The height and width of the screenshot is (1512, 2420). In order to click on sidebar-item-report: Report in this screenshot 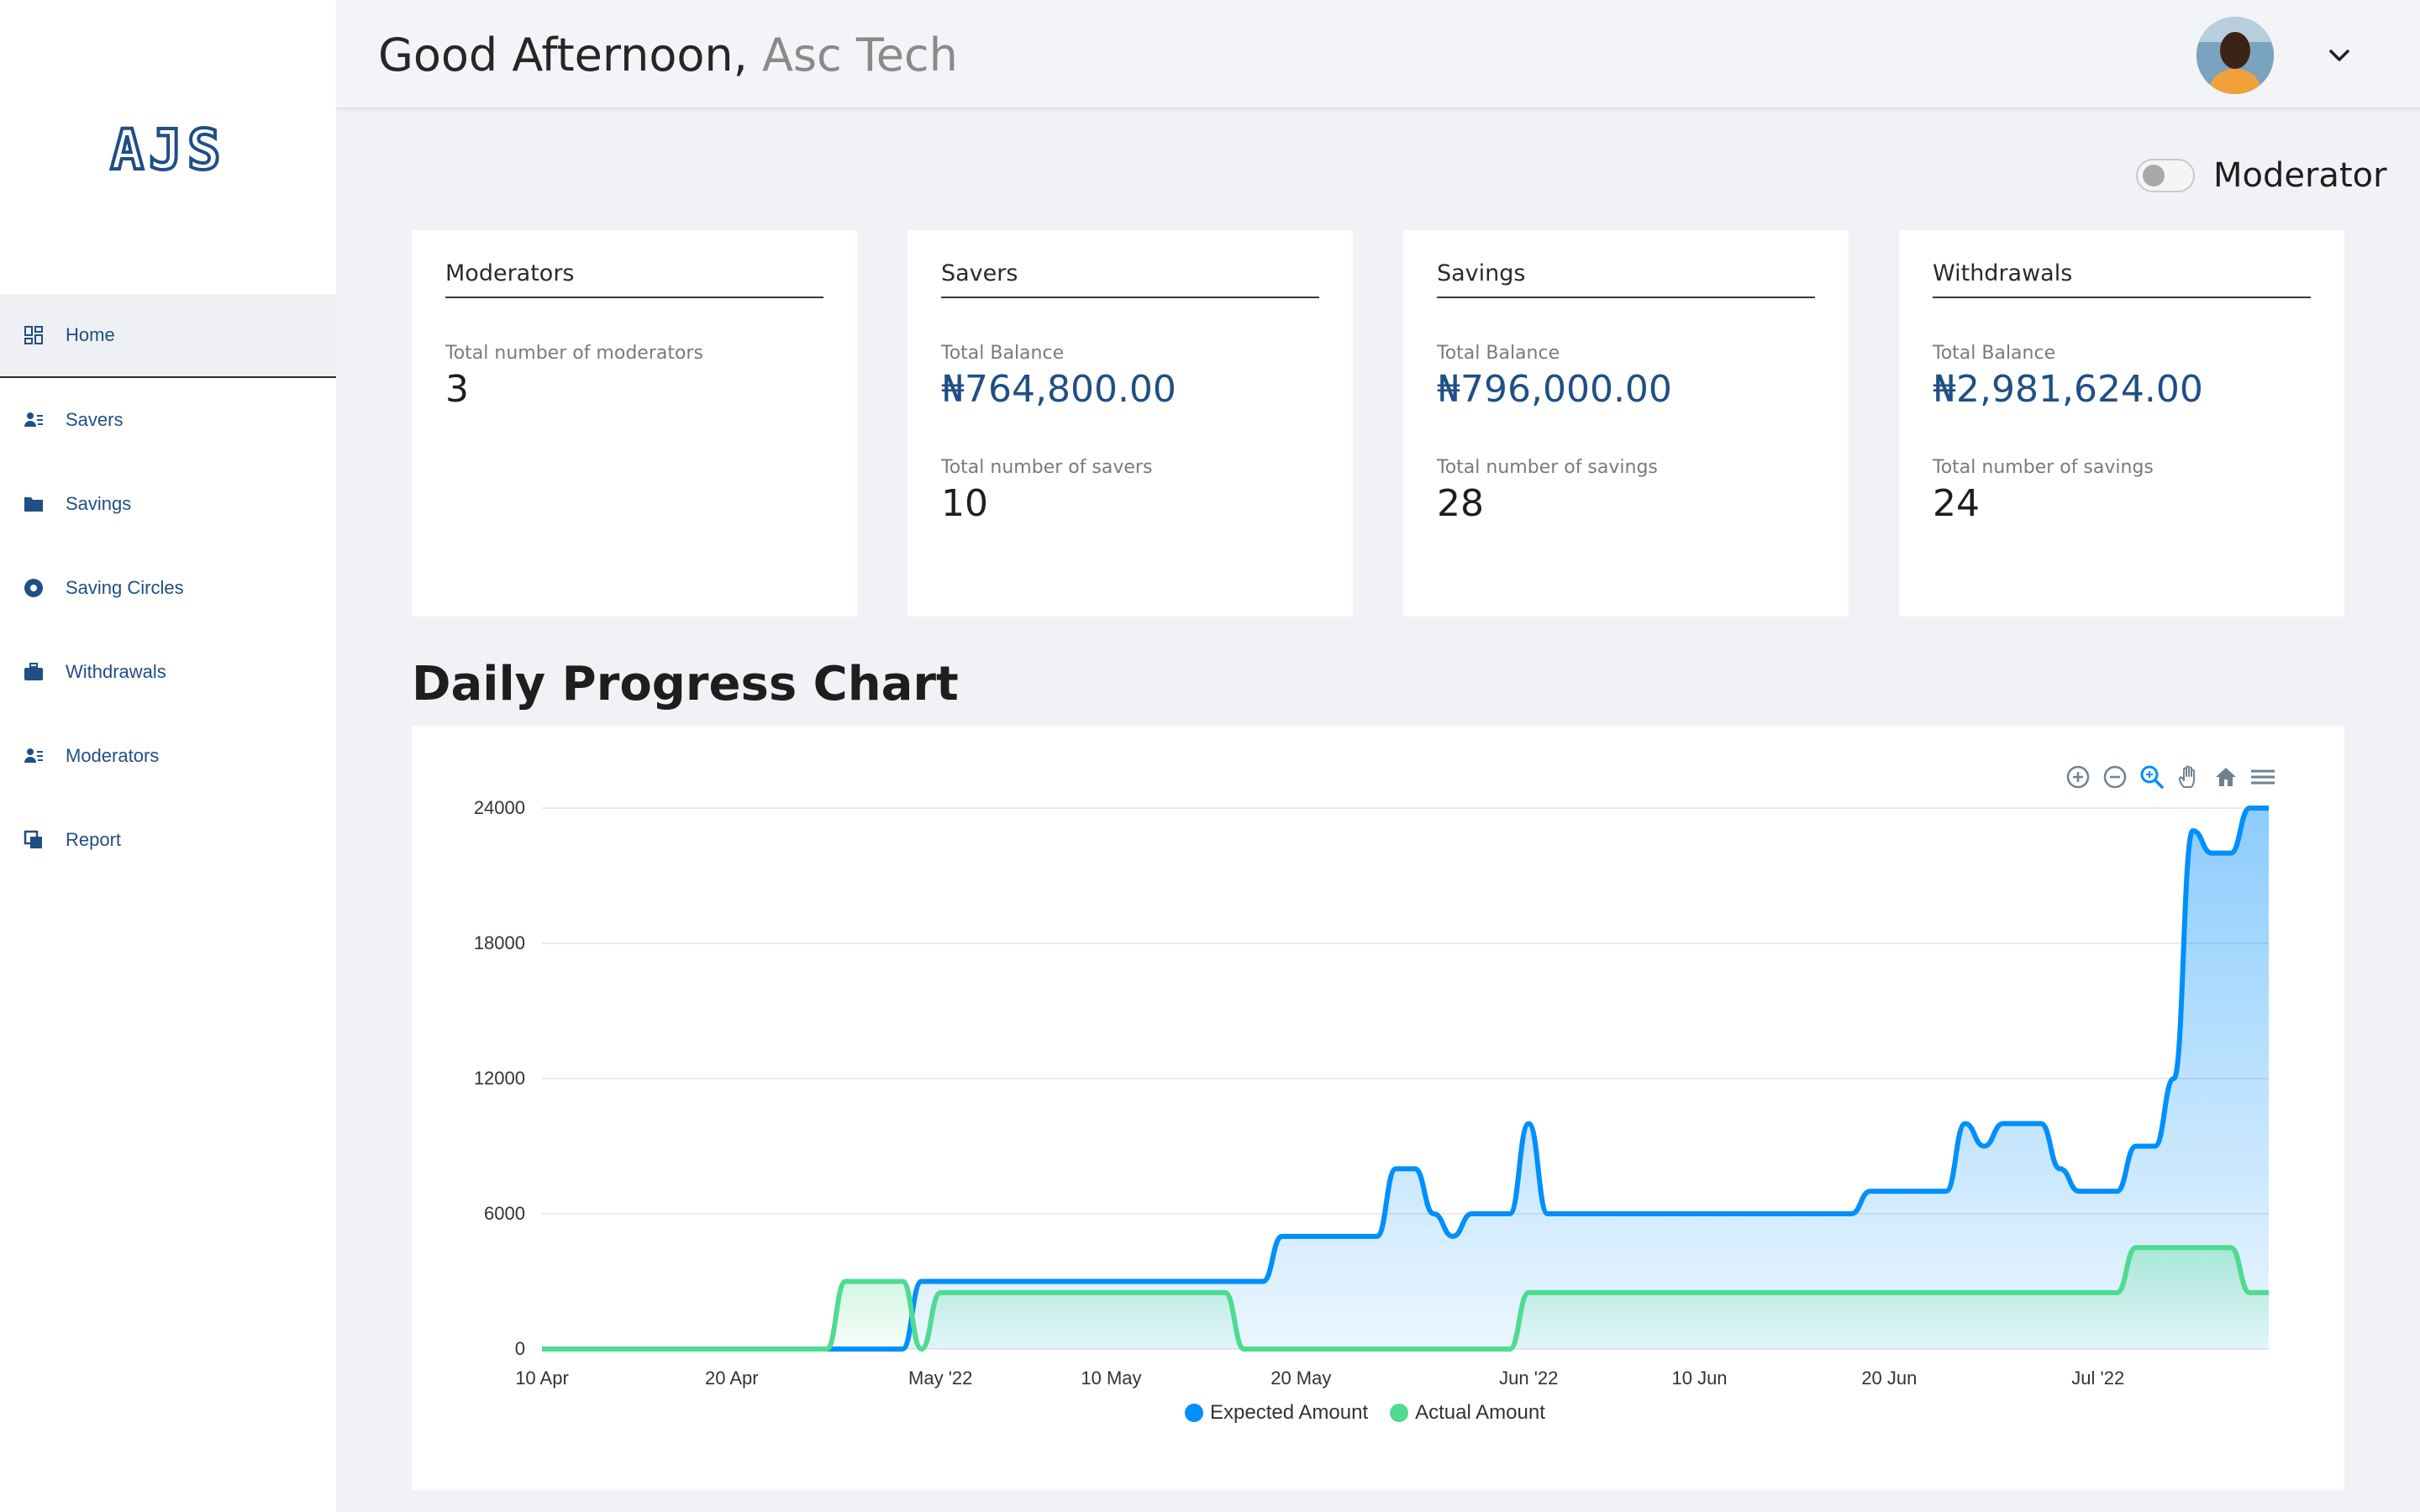, I will do `click(168, 840)`.